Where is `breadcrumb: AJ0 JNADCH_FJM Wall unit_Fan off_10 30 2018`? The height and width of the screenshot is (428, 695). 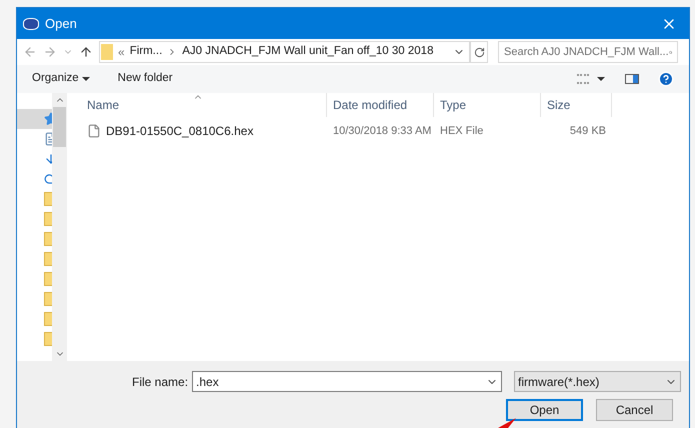 breadcrumb: AJ0 JNADCH_FJM Wall unit_Fan off_10 30 2018 is located at coordinates (308, 52).